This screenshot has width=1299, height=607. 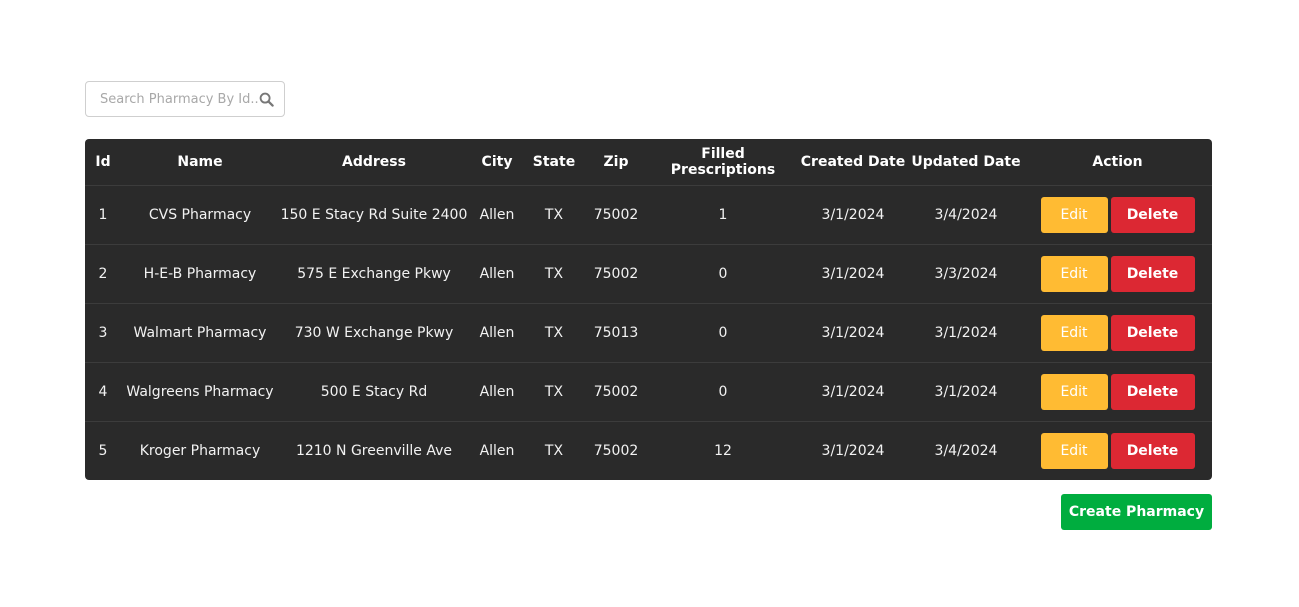 I want to click on cell-name: CVS Pharmacy, so click(x=200, y=215).